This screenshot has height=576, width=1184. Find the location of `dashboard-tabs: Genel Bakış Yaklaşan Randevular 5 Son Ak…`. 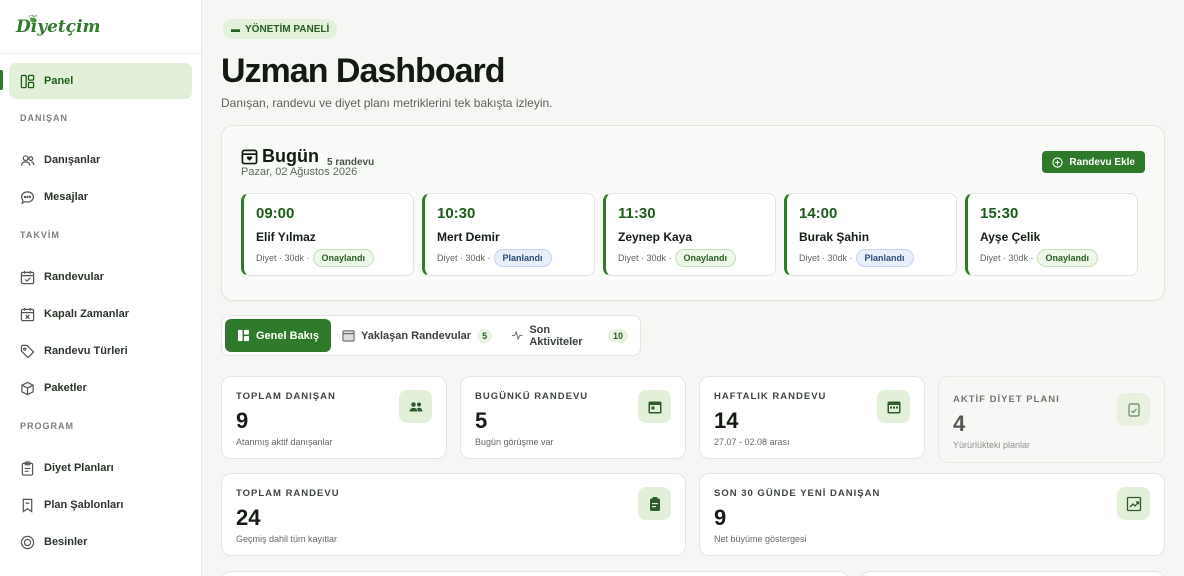

dashboard-tabs: Genel Bakış Yaklaşan Randevular 5 Son Ak… is located at coordinates (431, 335).